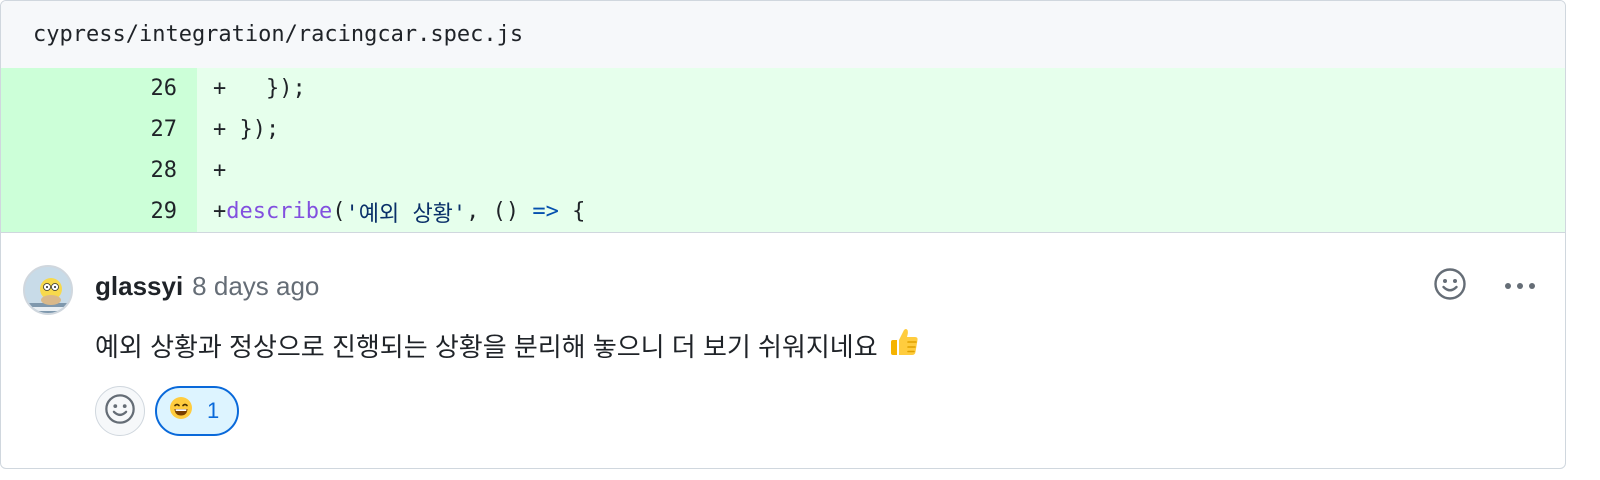 The height and width of the screenshot is (480, 1600). I want to click on line-number: 26, so click(99, 88).